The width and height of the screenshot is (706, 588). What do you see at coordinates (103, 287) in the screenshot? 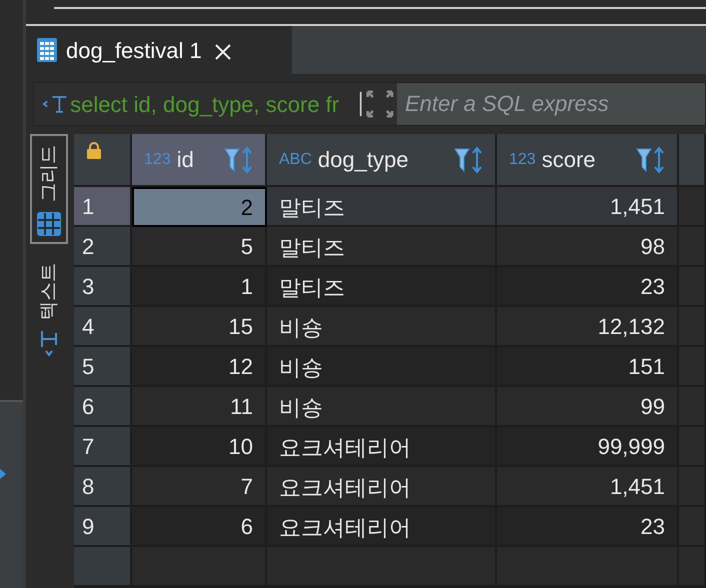
I see `row-number: 3` at bounding box center [103, 287].